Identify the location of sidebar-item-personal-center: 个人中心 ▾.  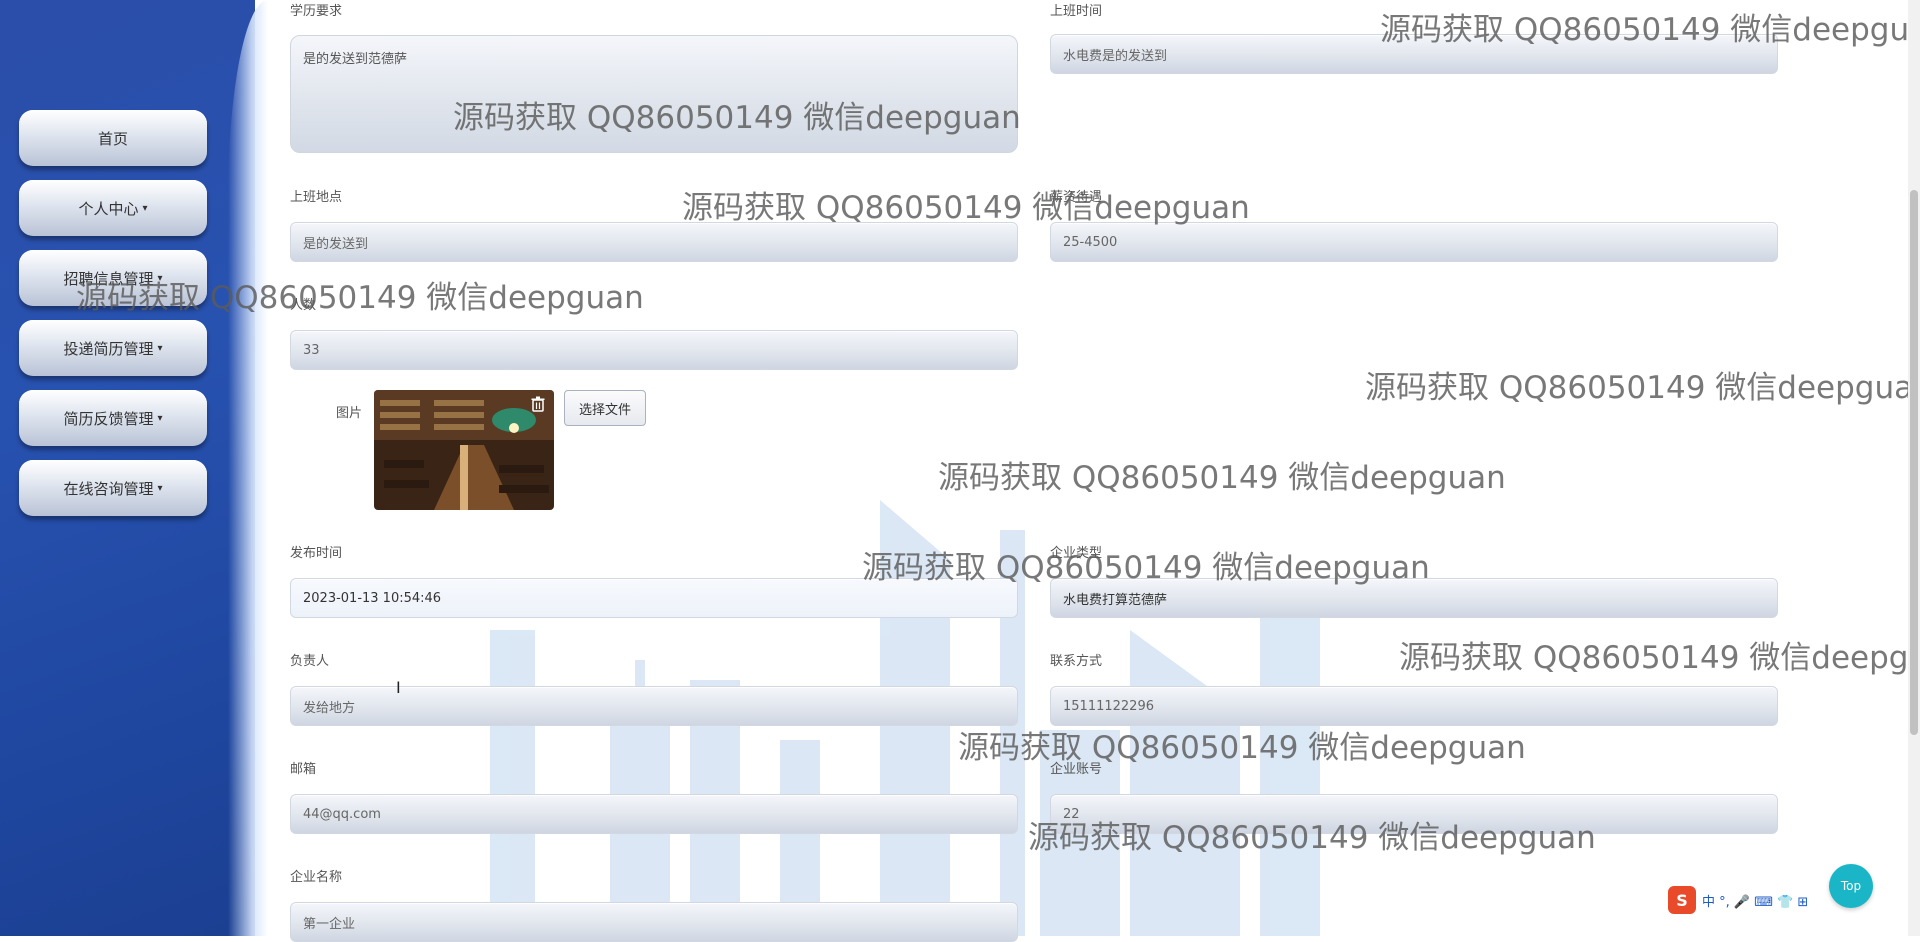
(113, 208).